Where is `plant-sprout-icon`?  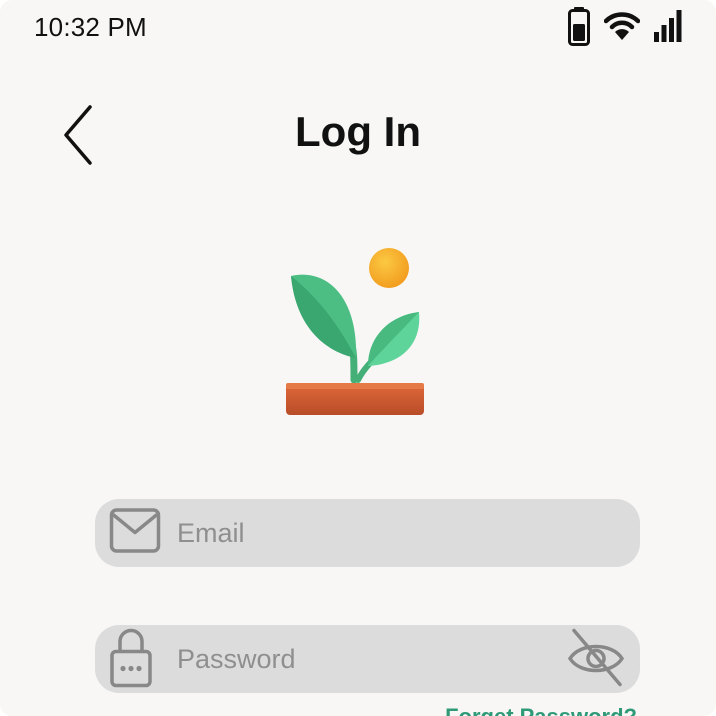
plant-sprout-icon is located at coordinates (355, 331).